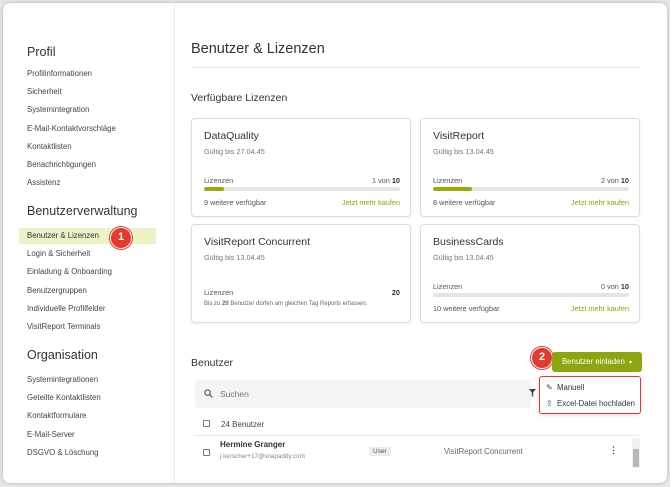  What do you see at coordinates (87, 309) in the screenshot?
I see `sidebar-item-profilfelder: Individuelle Profilfelder` at bounding box center [87, 309].